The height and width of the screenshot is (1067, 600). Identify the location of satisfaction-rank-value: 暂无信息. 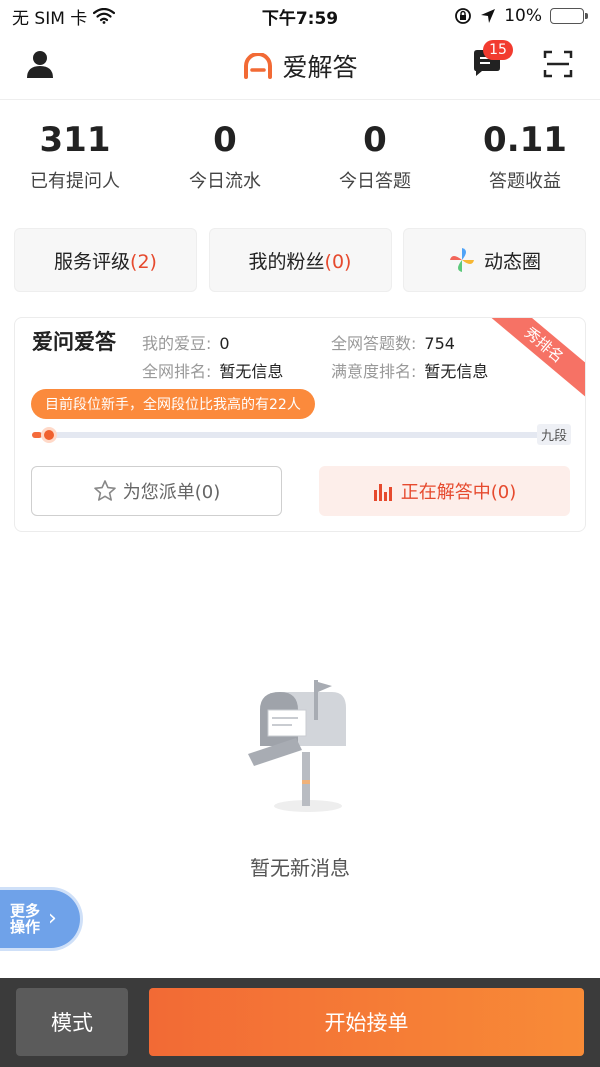
(456, 371).